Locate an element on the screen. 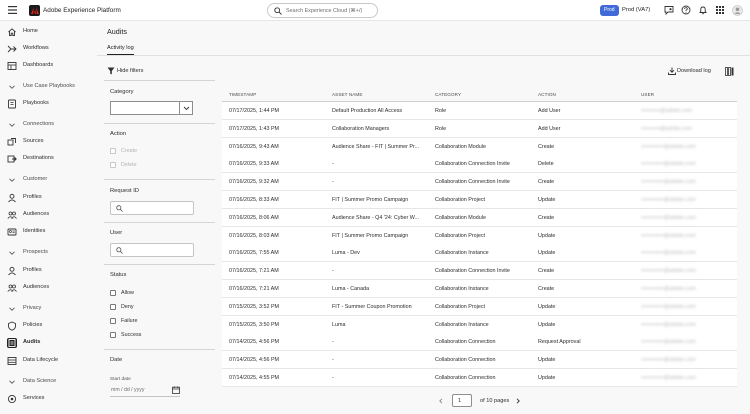  sidebar-item-policies: Policies is located at coordinates (48, 326).